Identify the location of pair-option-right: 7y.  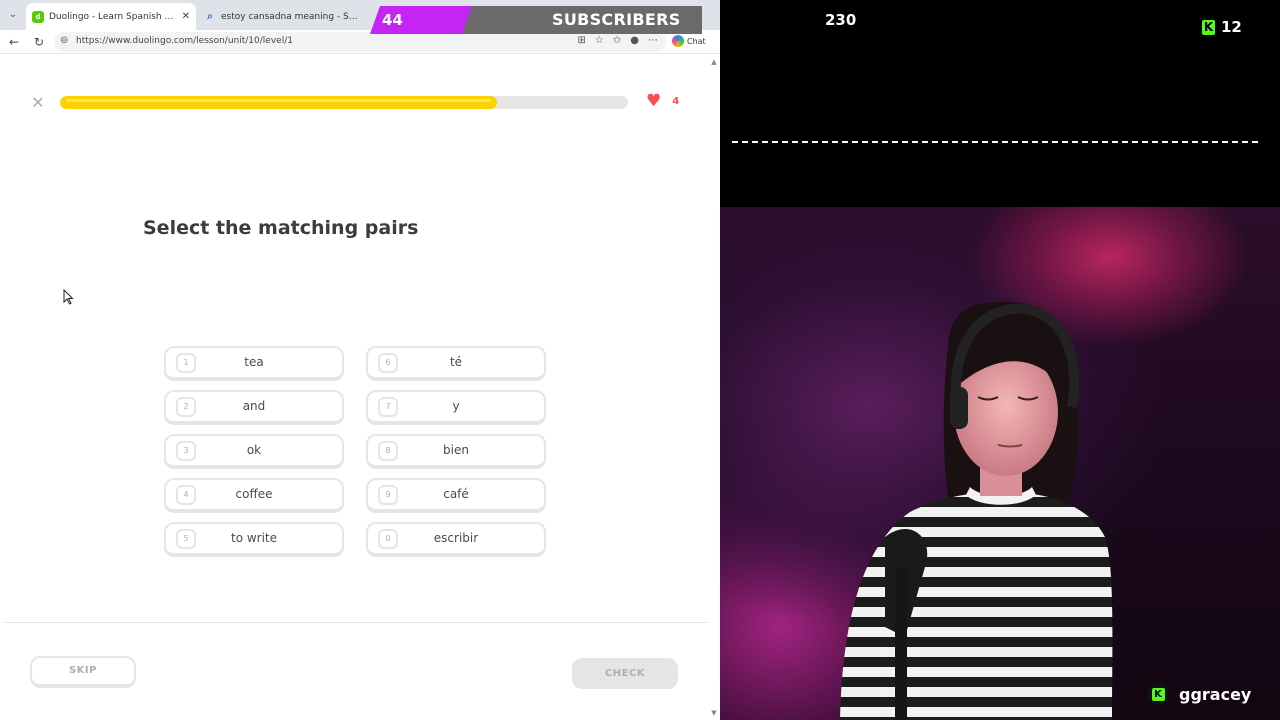
(456, 407).